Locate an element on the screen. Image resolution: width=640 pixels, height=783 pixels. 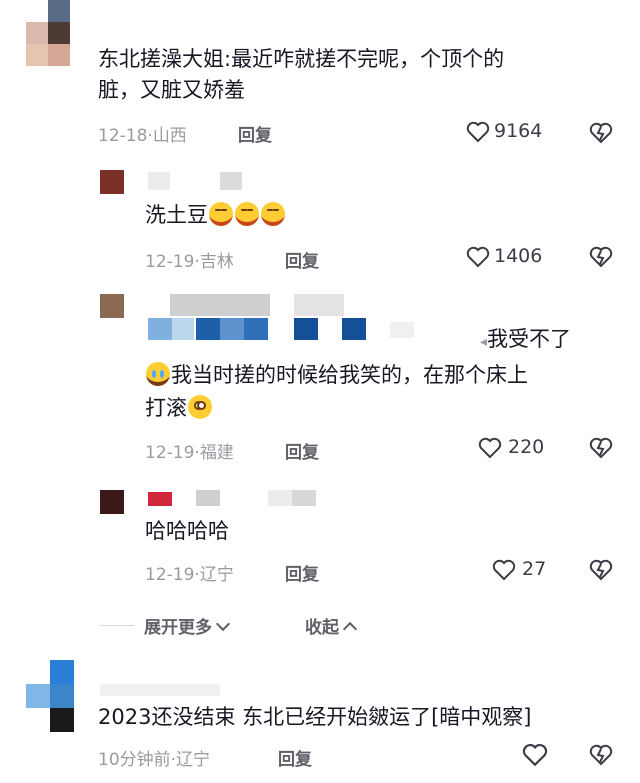
chevron-up-icon is located at coordinates (350, 629).